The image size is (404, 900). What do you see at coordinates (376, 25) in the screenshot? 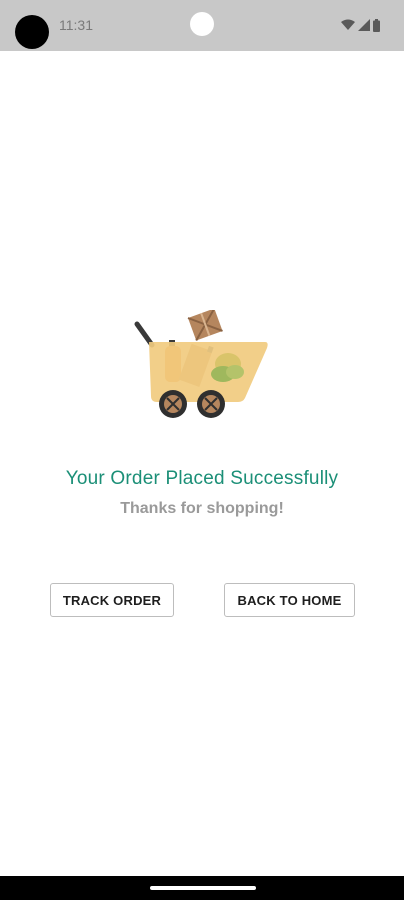
I see `battery-icon` at bounding box center [376, 25].